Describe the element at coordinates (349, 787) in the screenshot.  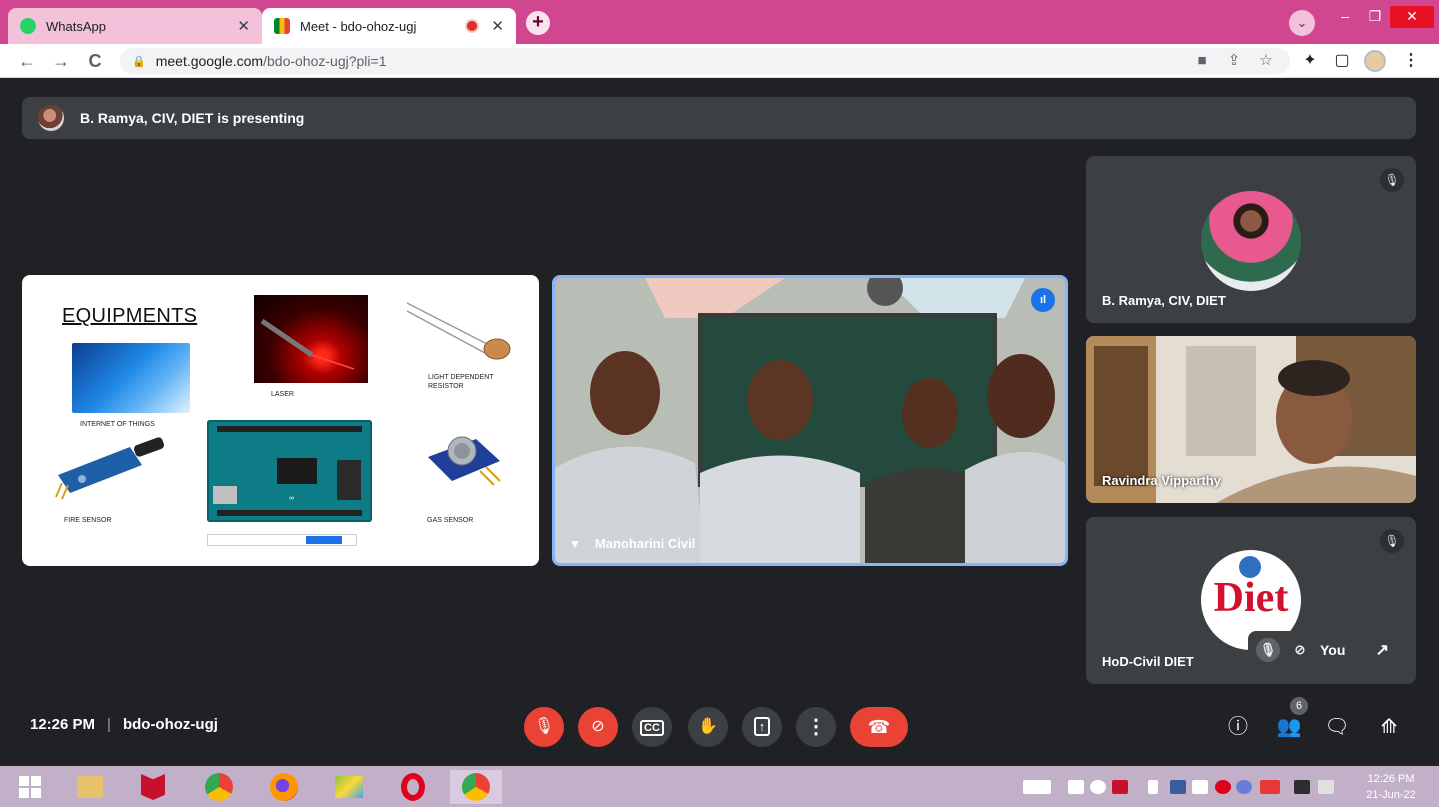
I see `app-taskbar-icon` at that location.